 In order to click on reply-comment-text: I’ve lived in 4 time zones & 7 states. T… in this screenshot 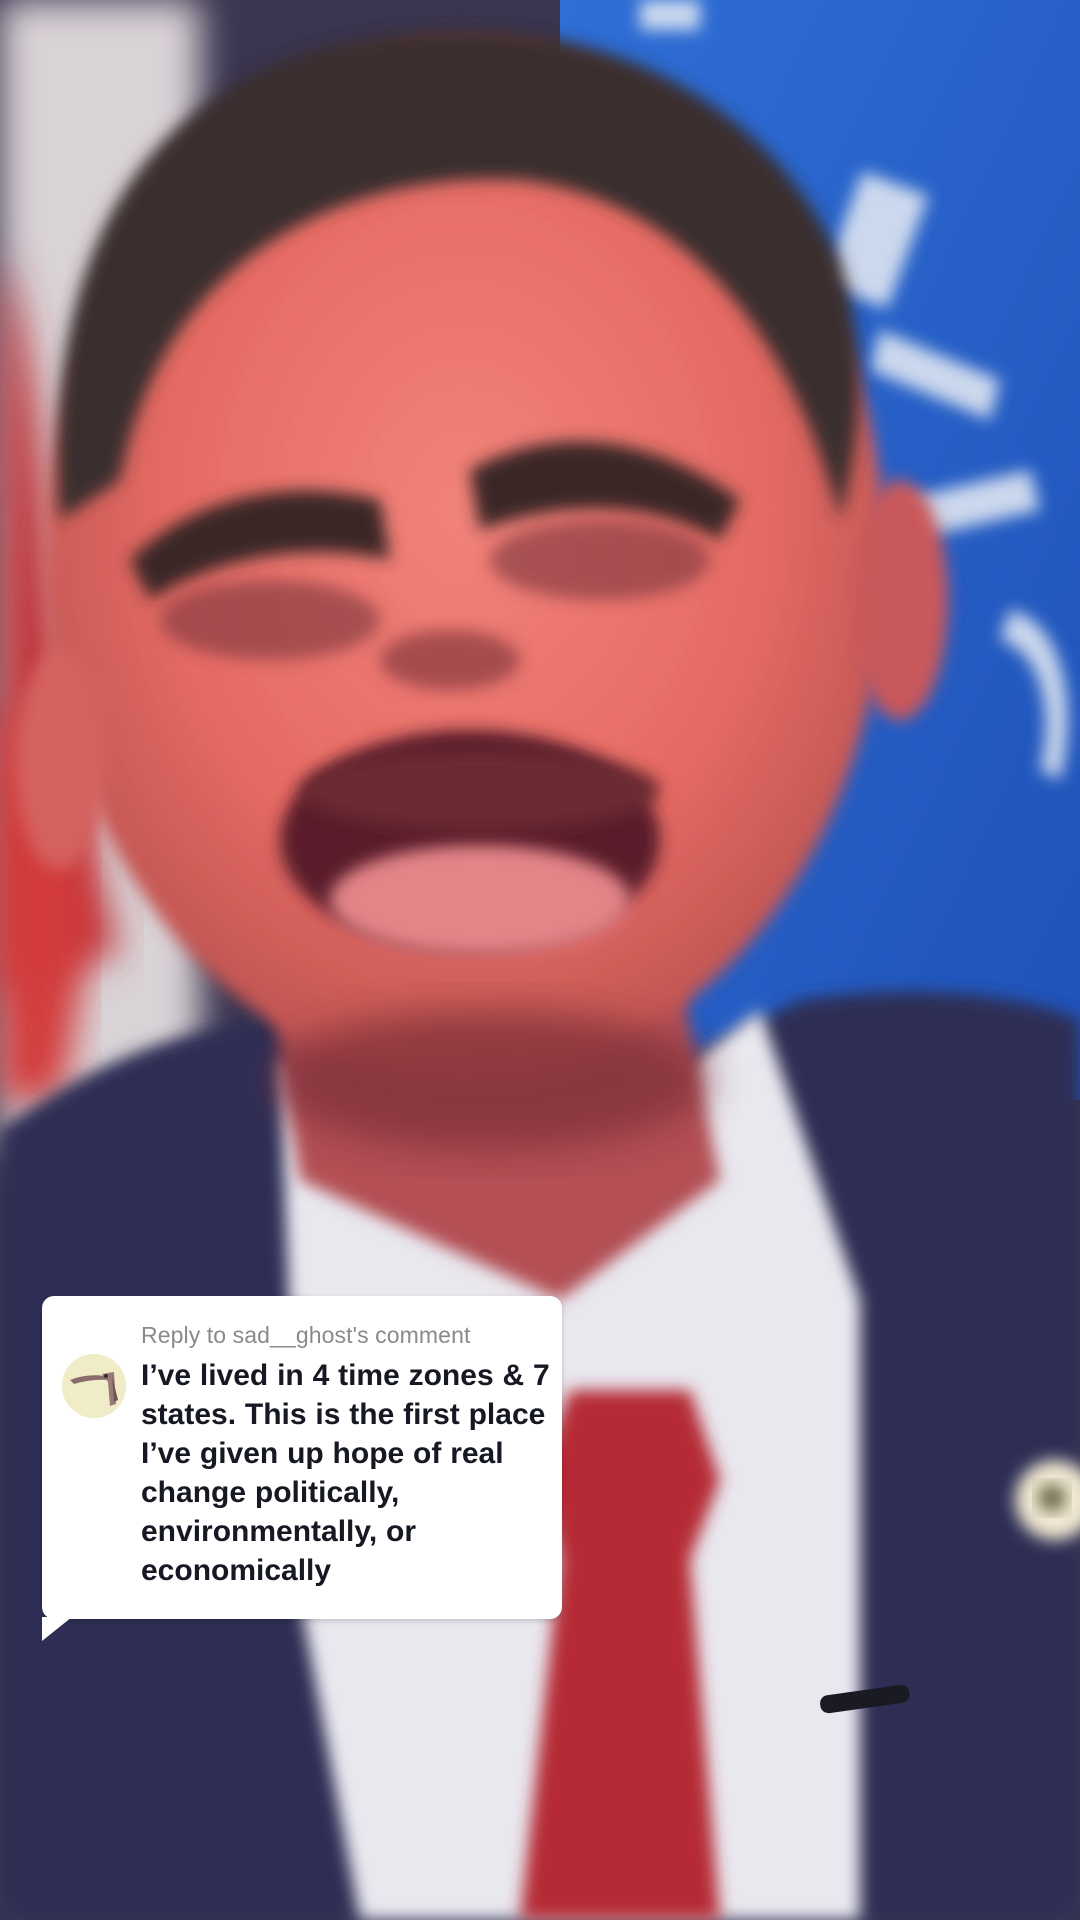, I will do `click(345, 1473)`.